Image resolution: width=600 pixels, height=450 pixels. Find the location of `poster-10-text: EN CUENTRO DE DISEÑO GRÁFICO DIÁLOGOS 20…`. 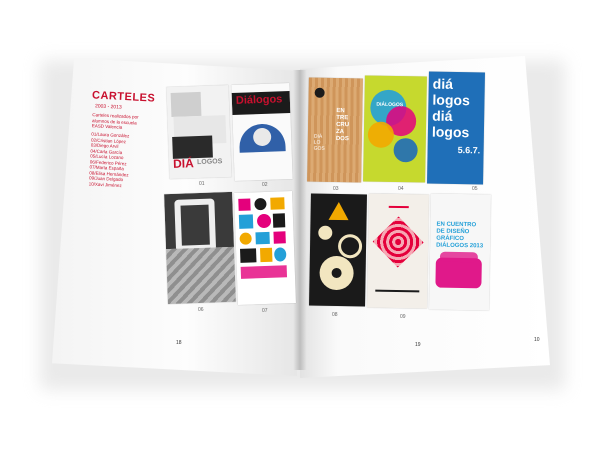

poster-10-text: EN CUENTRO DE DISEÑO GRÁFICO DIÁLOGOS 20… is located at coordinates (459, 236).